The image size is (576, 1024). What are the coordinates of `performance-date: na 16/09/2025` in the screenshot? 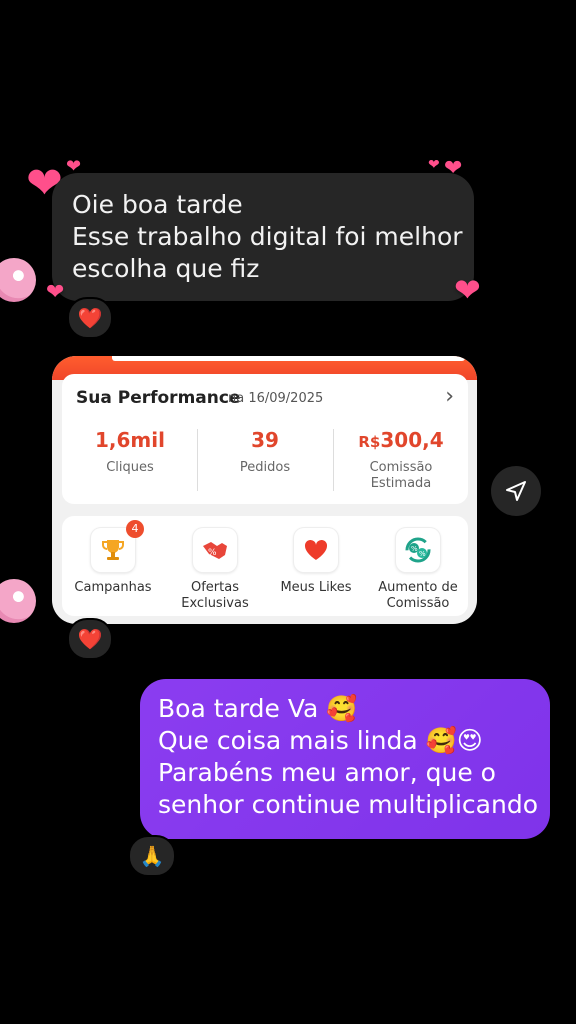 It's located at (276, 398).